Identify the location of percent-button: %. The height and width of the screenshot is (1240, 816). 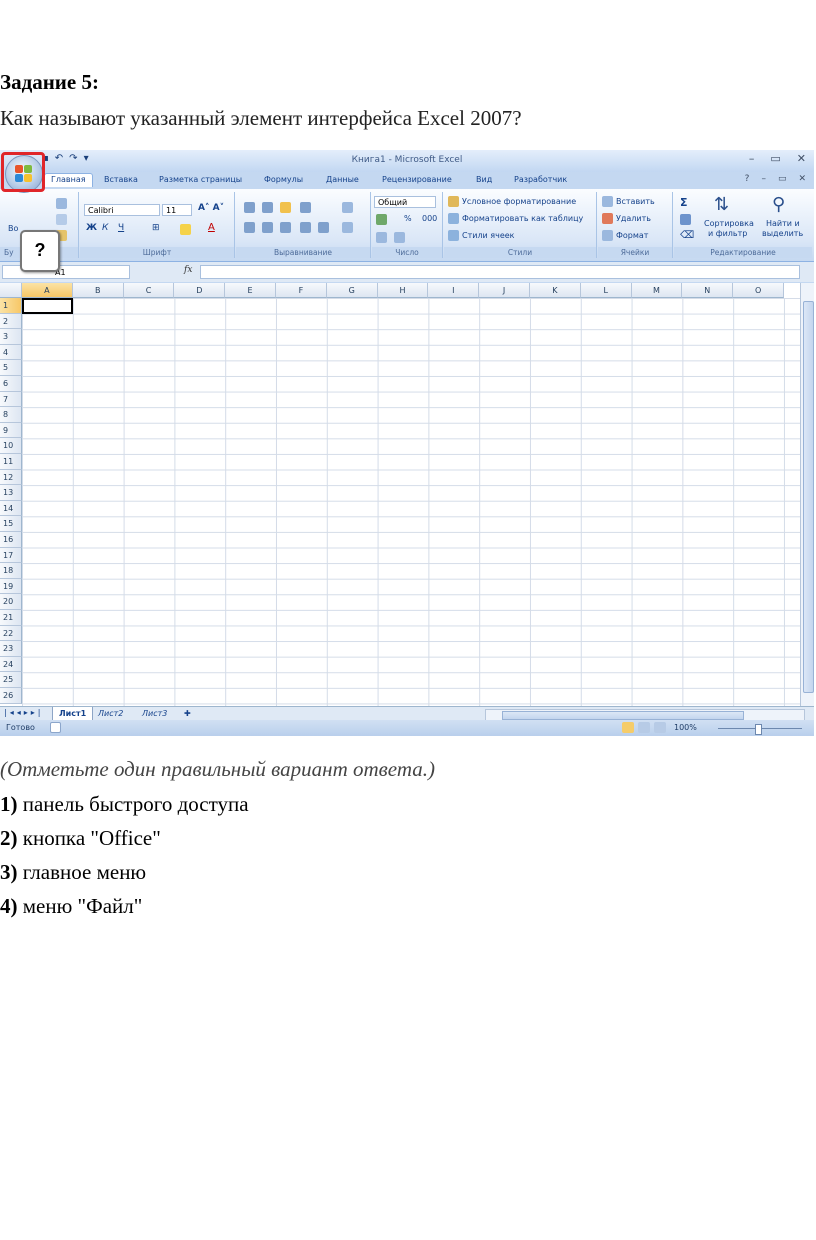
(408, 218).